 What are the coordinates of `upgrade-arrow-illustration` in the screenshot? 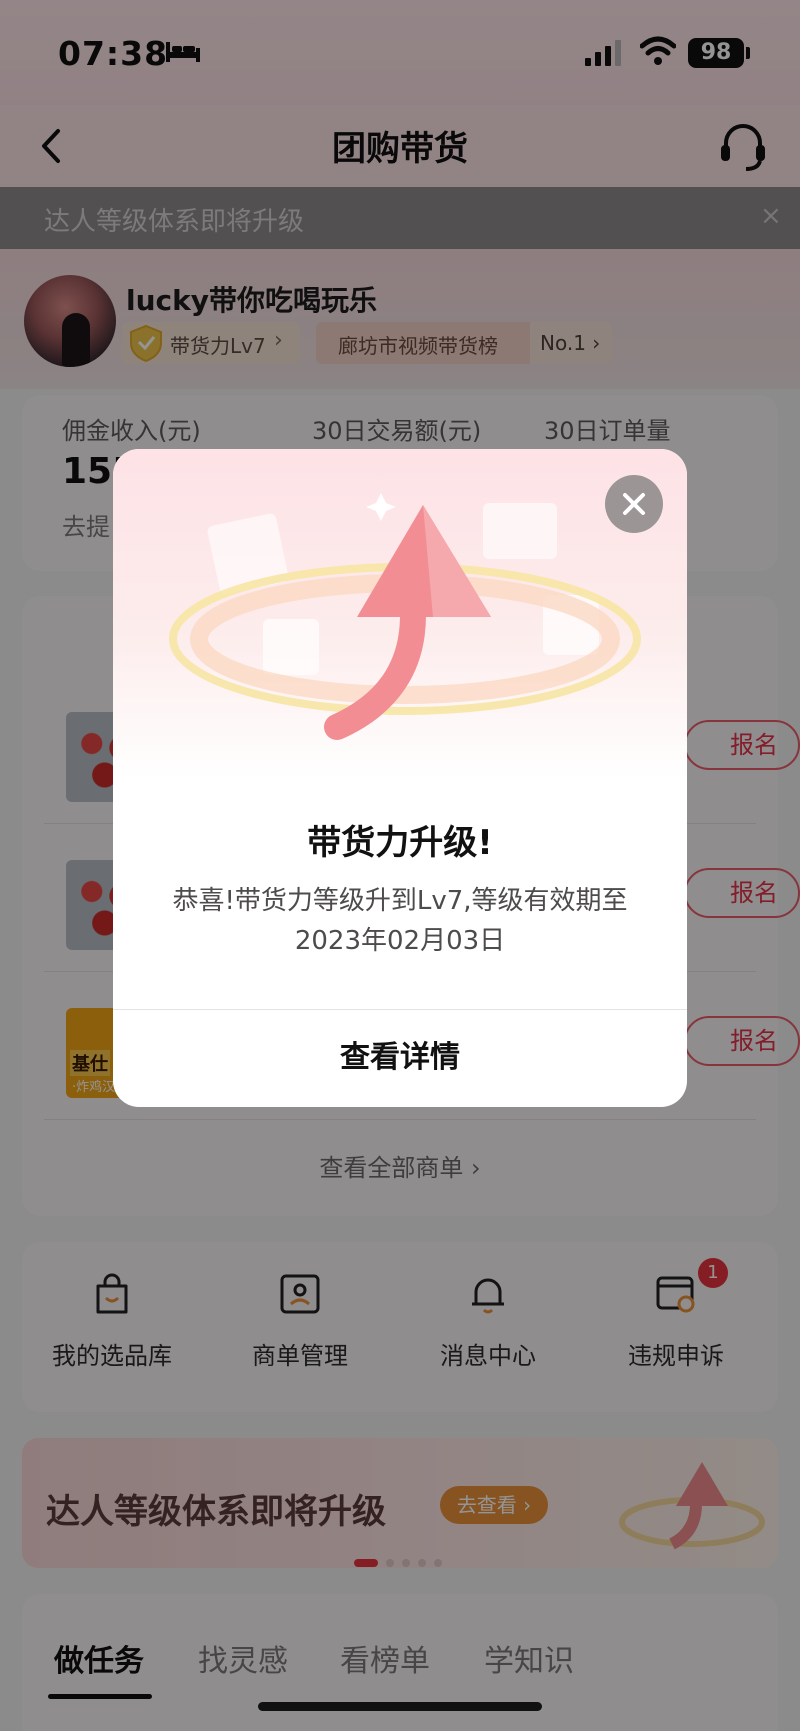 It's located at (405, 616).